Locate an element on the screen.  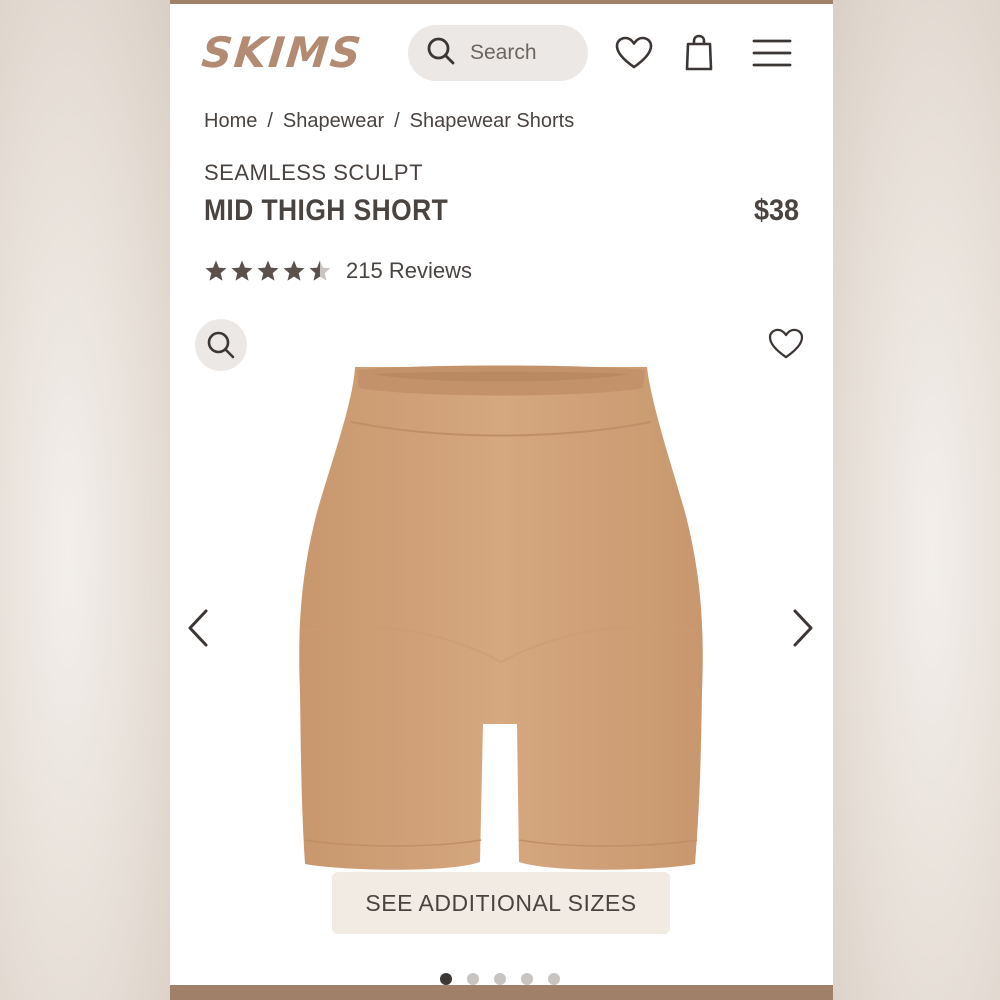
bottom-border is located at coordinates (501, 992).